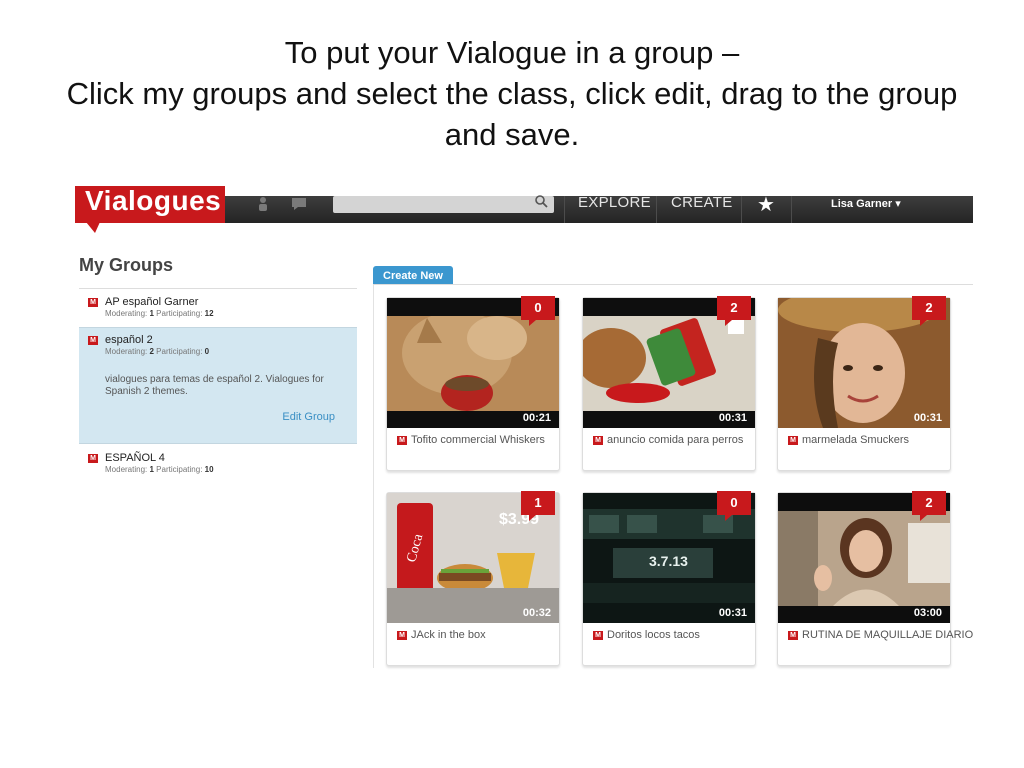 This screenshot has height=768, width=1024. What do you see at coordinates (231, 340) in the screenshot?
I see `group-name: español 2` at bounding box center [231, 340].